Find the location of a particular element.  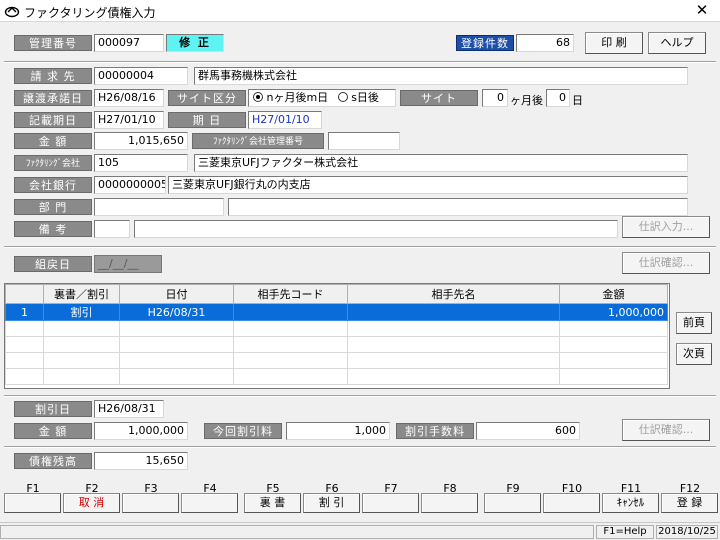

record-date-label: 記載期日 is located at coordinates (53, 120).